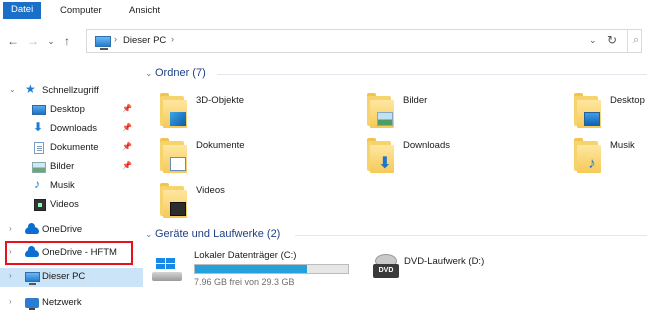 The width and height of the screenshot is (654, 315). Describe the element at coordinates (327, 10) in the screenshot. I see `ribbon-tabs: Datei Computer Ansicht` at that location.